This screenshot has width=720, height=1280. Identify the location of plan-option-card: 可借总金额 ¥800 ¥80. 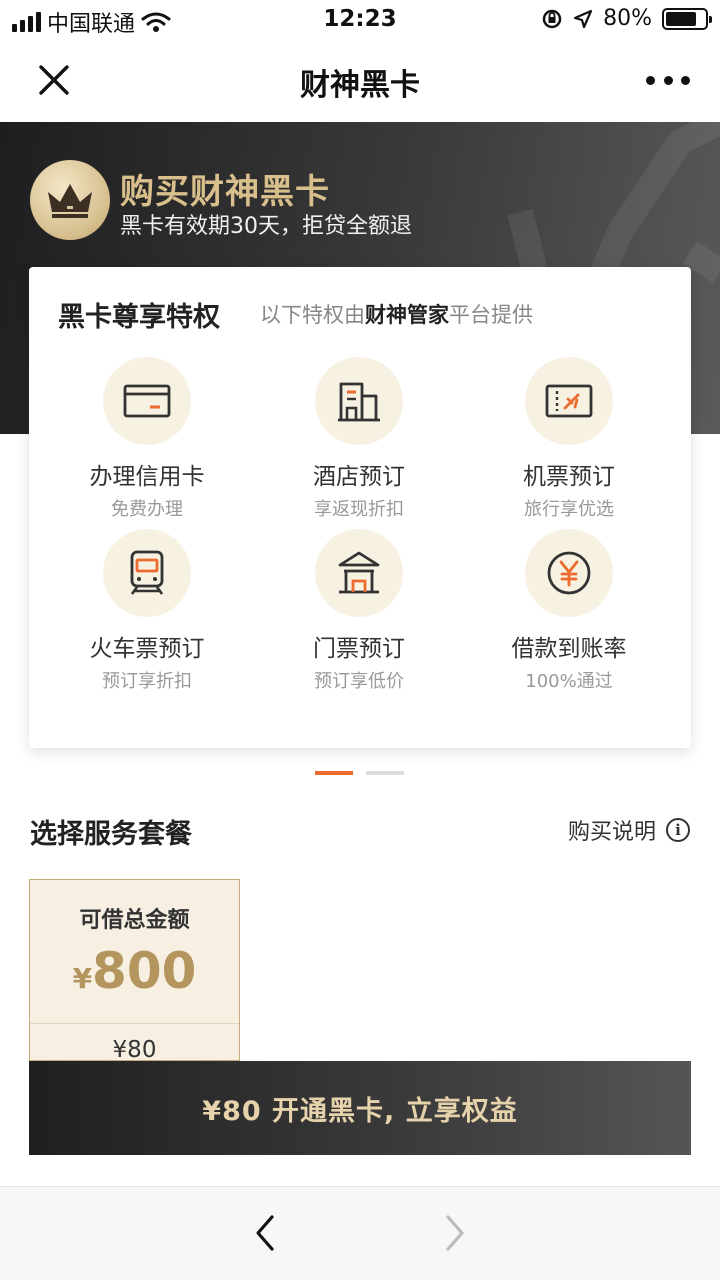
(134, 970).